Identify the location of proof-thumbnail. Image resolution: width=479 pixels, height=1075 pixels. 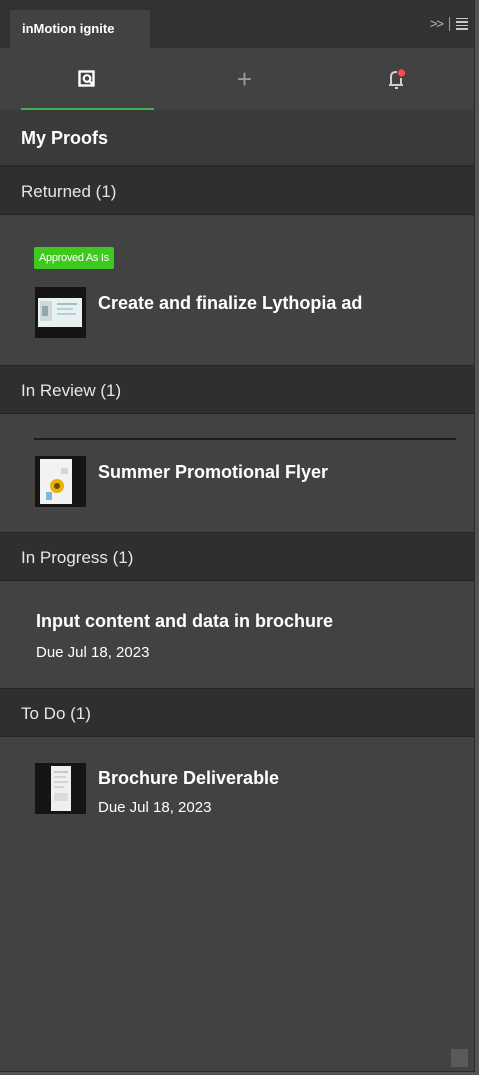
(60, 312).